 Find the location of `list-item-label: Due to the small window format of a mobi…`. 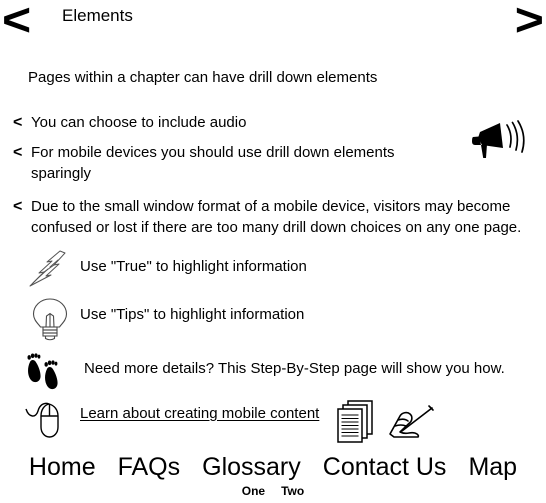

list-item-label: Due to the small window format of a mobi… is located at coordinates (276, 217).